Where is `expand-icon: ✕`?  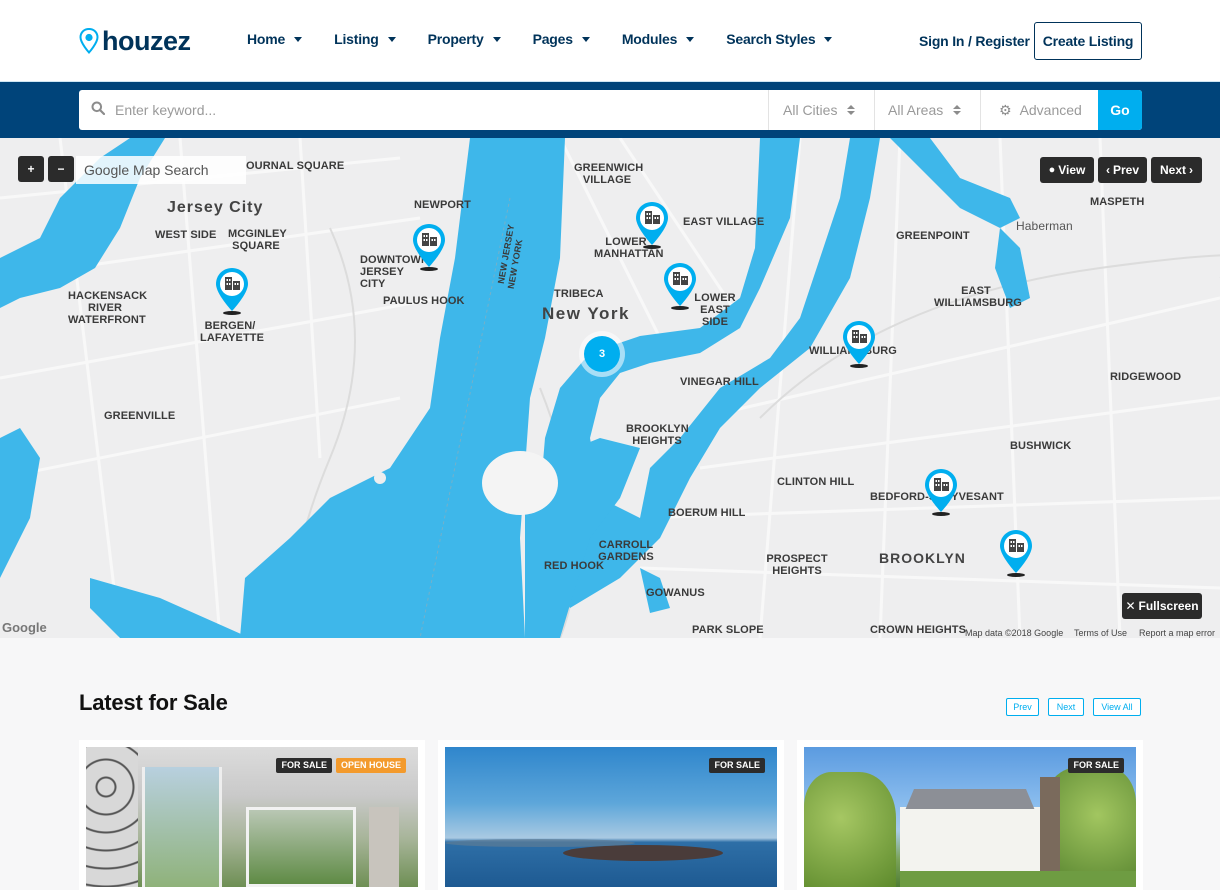 expand-icon: ✕ is located at coordinates (1130, 606).